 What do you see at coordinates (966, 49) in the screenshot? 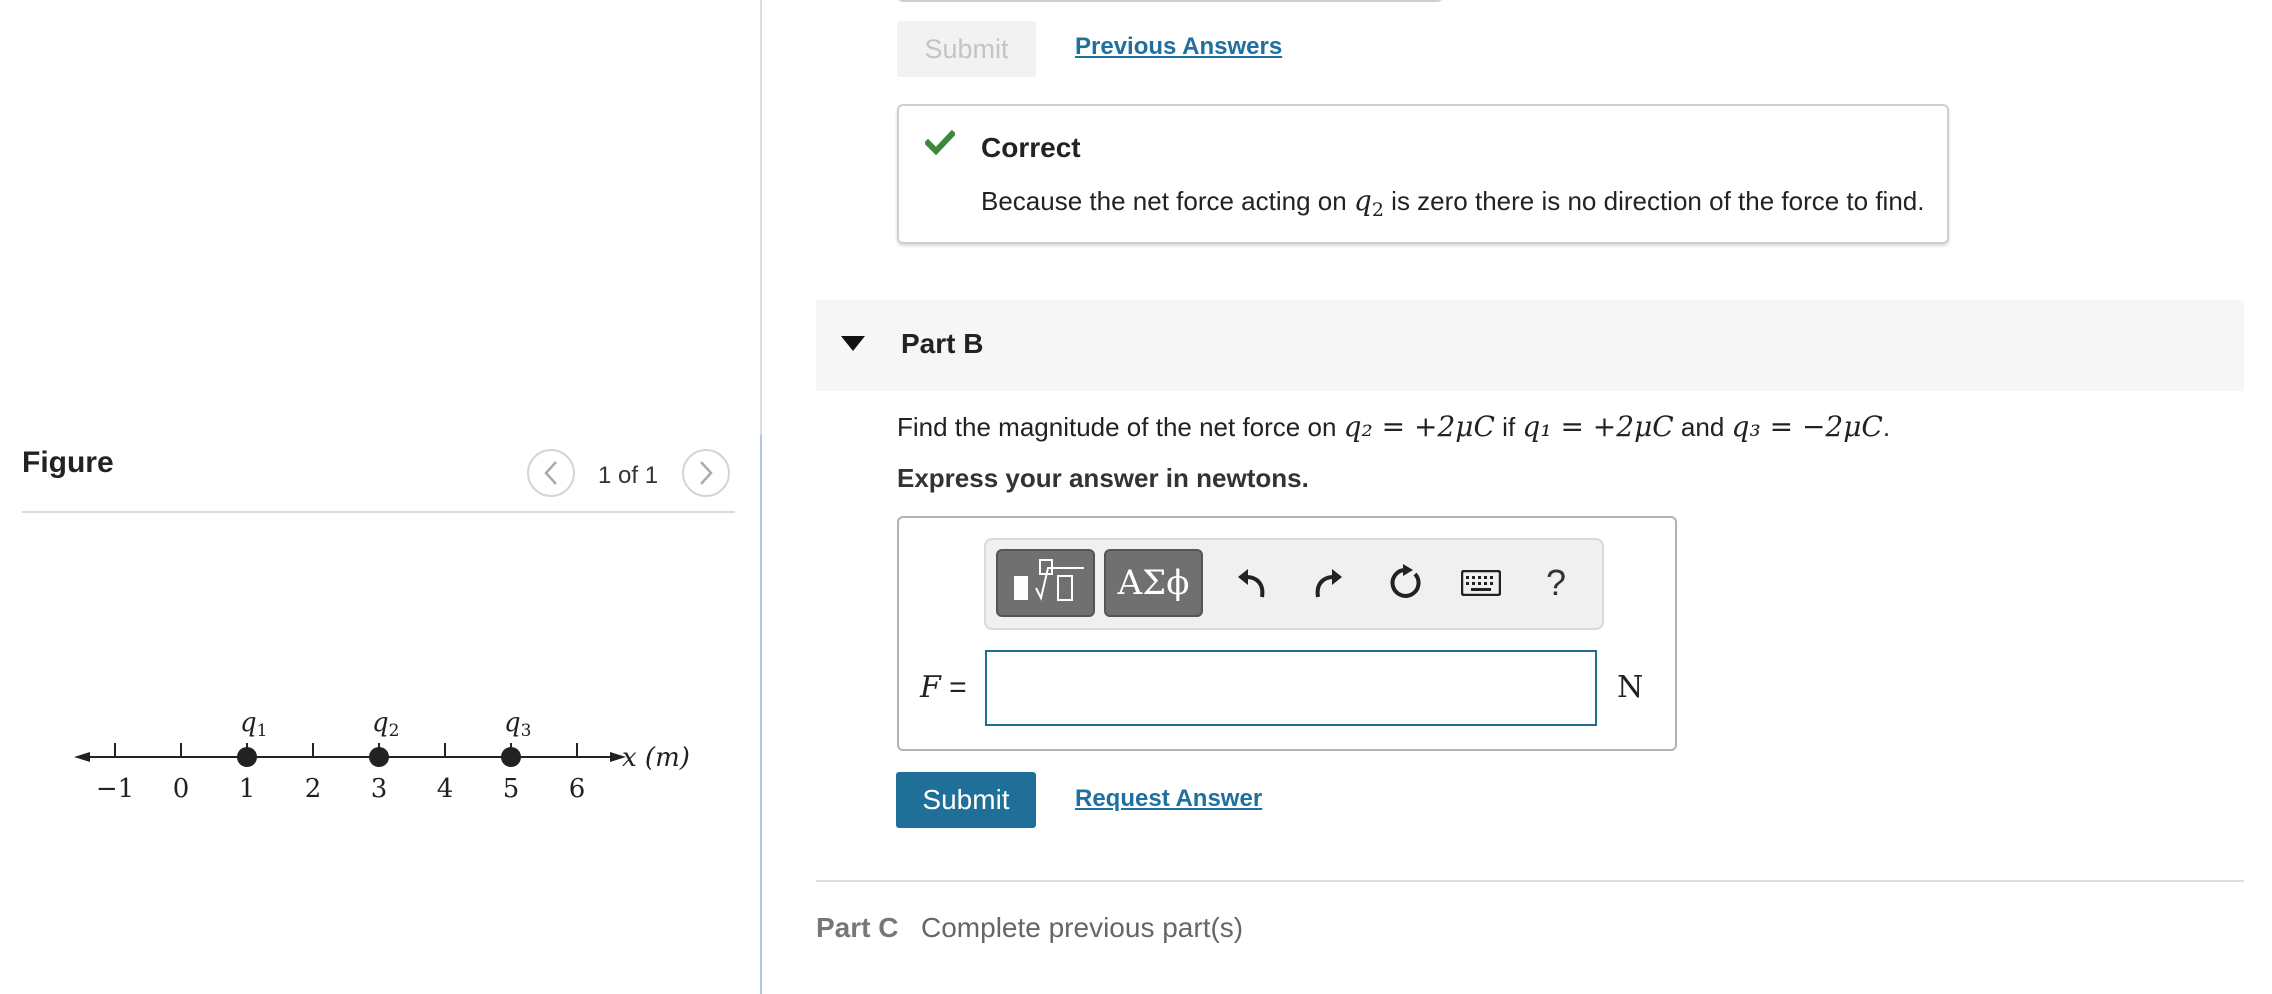
I see `part-a-submit-button: Submit` at bounding box center [966, 49].